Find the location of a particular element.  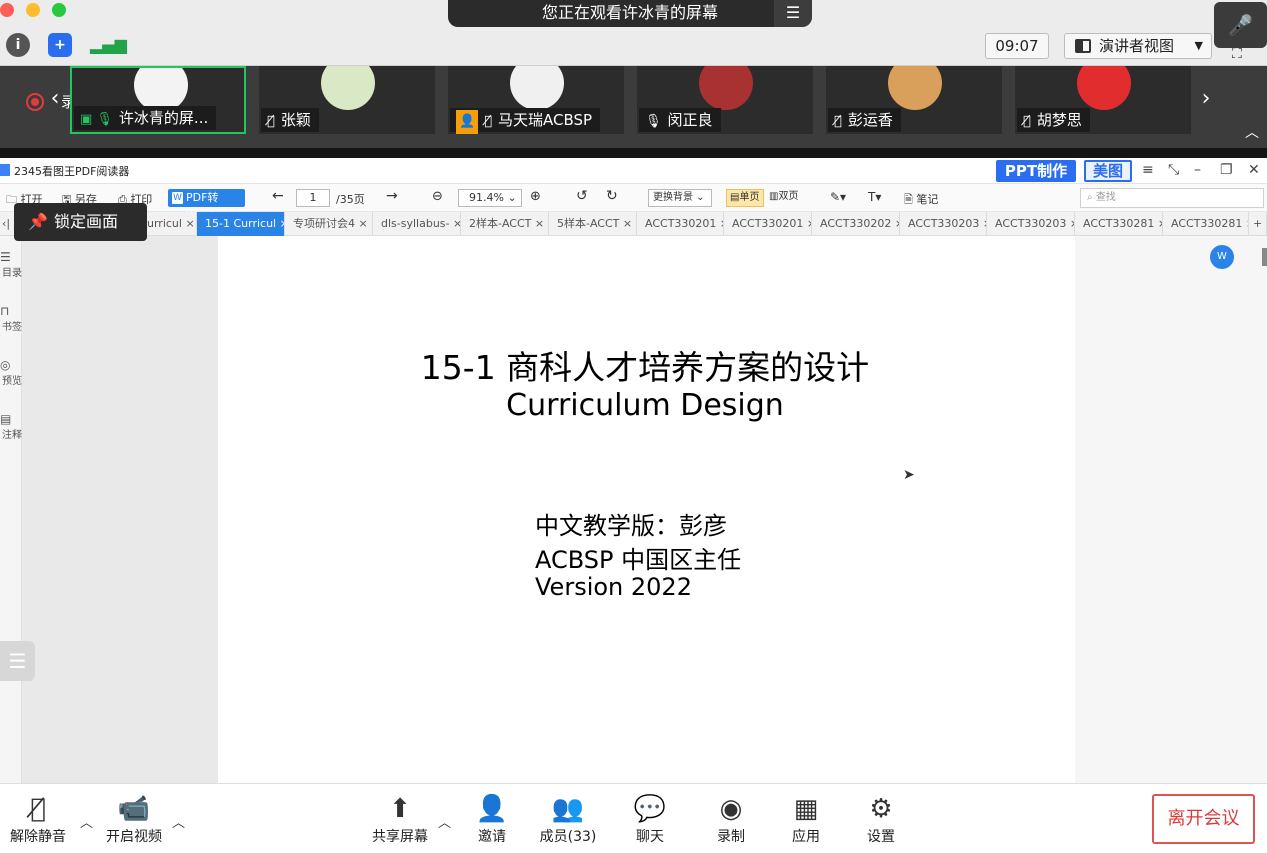

floating-list-icon: ☰ is located at coordinates (17, 661).